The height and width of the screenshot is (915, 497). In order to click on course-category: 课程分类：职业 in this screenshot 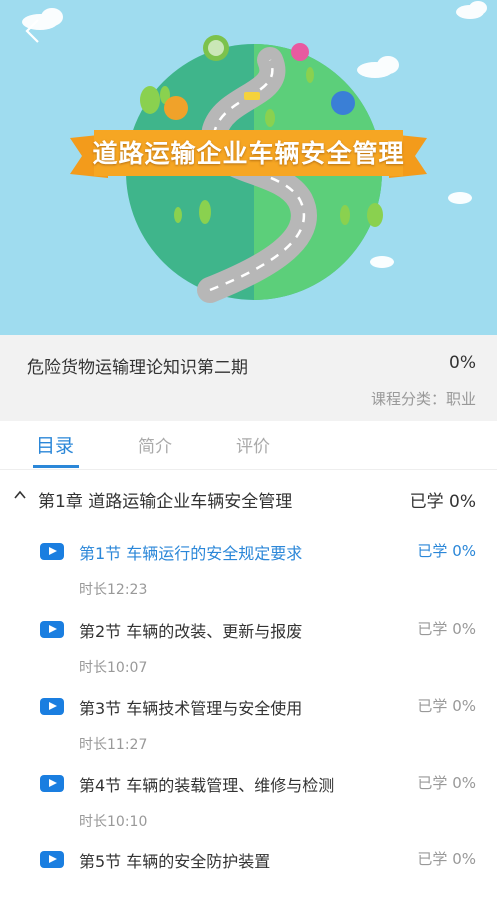, I will do `click(423, 399)`.